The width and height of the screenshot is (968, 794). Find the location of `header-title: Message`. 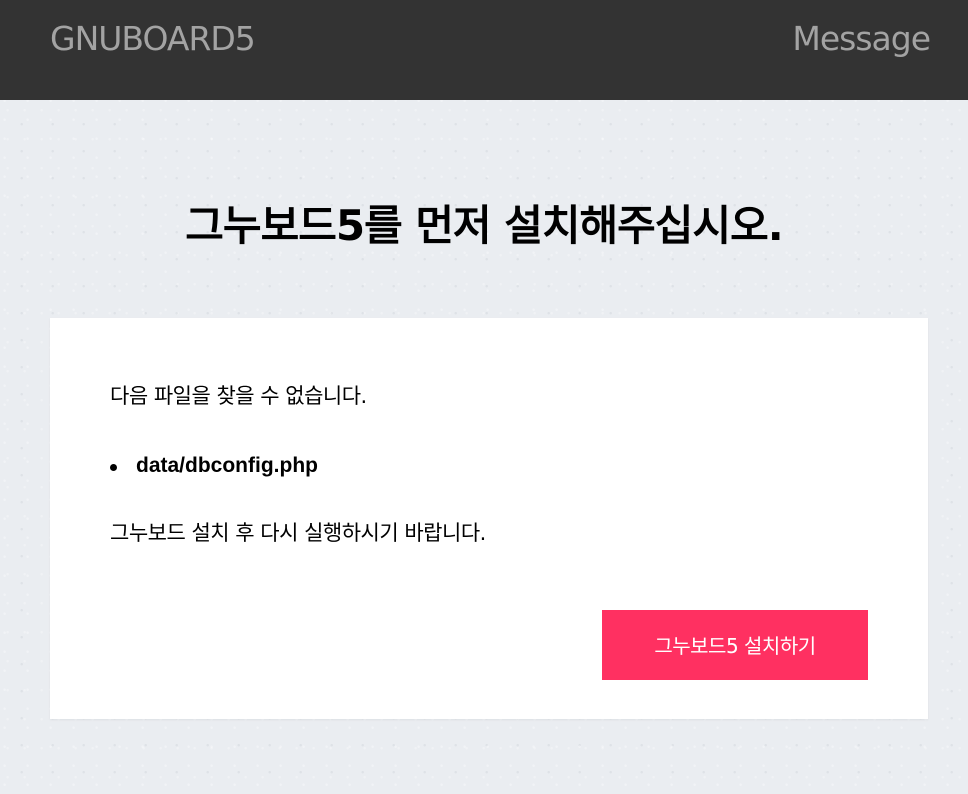

header-title: Message is located at coordinates (861, 38).